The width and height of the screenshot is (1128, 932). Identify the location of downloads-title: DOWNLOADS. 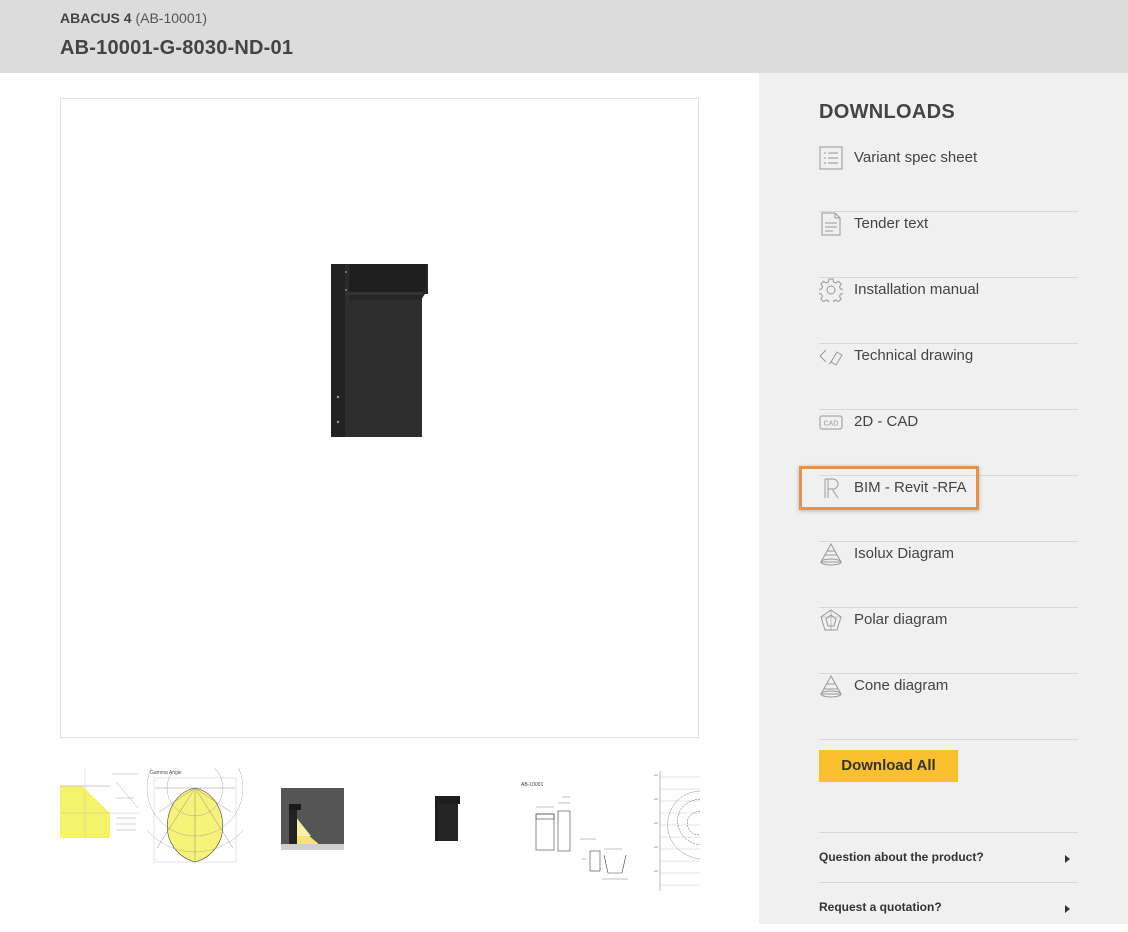
(887, 112).